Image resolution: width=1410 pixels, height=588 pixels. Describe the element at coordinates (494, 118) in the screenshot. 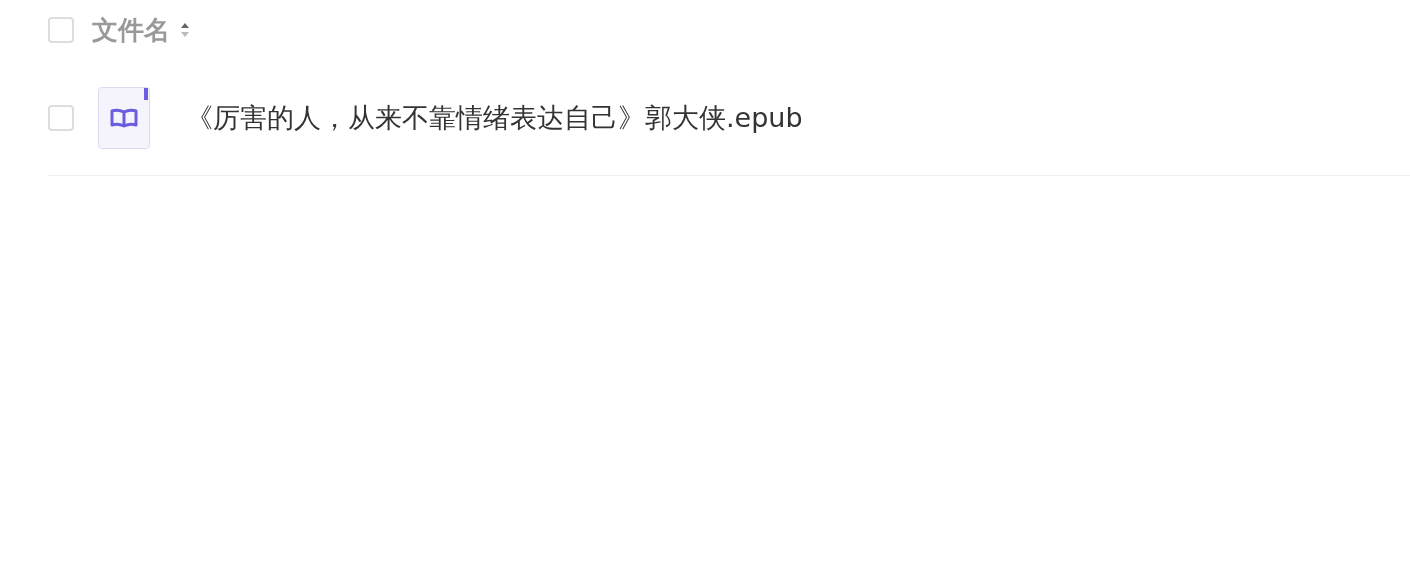

I see `file-name: 《厉害的人，从来不靠情绪表达自己》郭大侠.epub` at that location.